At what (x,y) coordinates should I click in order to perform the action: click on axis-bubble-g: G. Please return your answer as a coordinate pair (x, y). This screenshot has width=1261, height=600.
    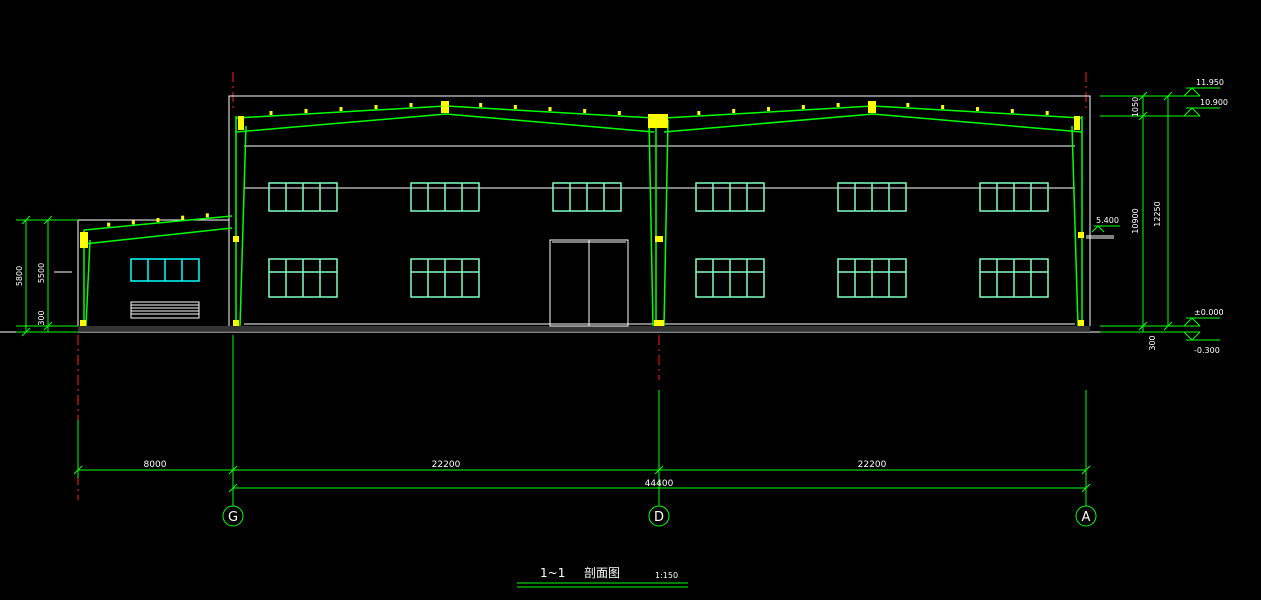
    Looking at the image, I should click on (233, 513).